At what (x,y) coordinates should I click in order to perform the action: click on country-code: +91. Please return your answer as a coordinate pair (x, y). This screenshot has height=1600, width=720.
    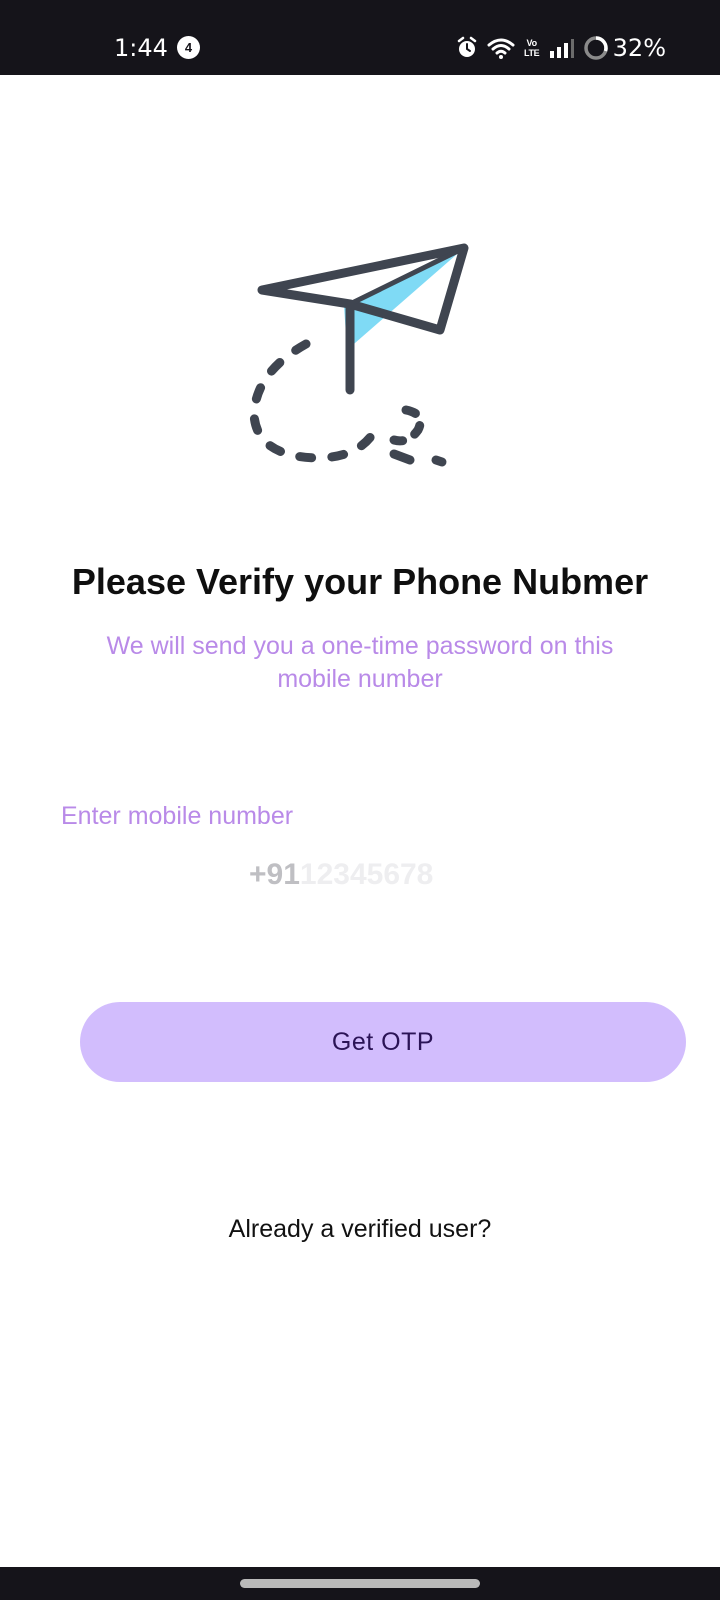
    Looking at the image, I should click on (274, 874).